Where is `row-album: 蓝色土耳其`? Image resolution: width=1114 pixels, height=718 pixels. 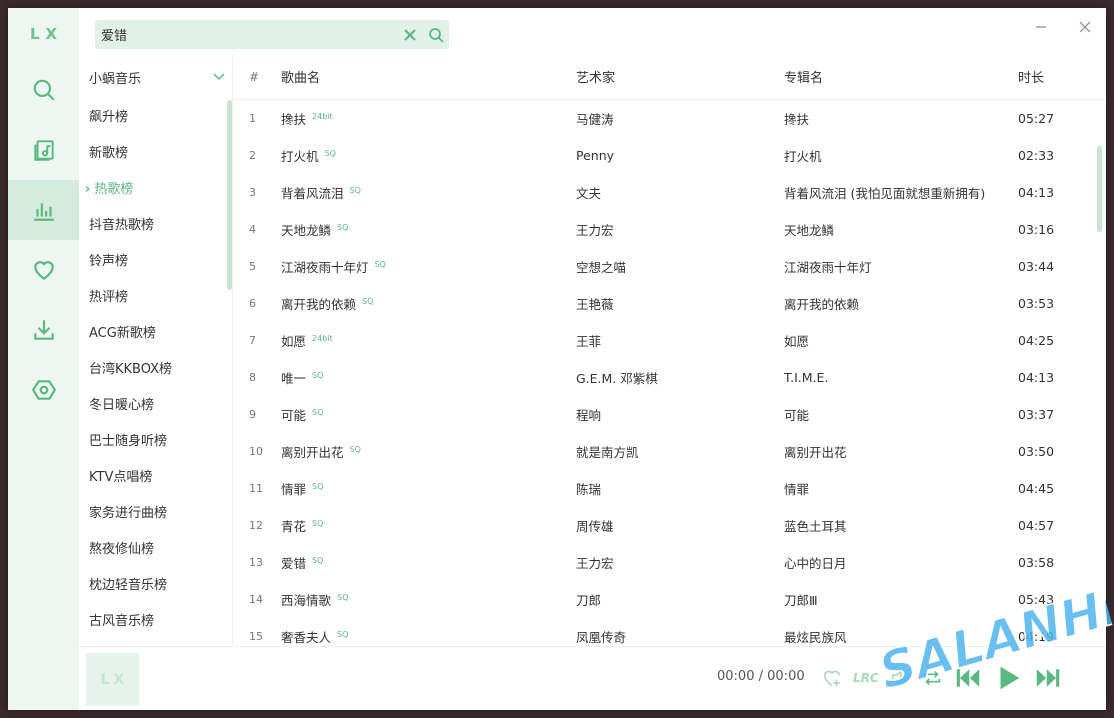 row-album: 蓝色土耳其 is located at coordinates (901, 525).